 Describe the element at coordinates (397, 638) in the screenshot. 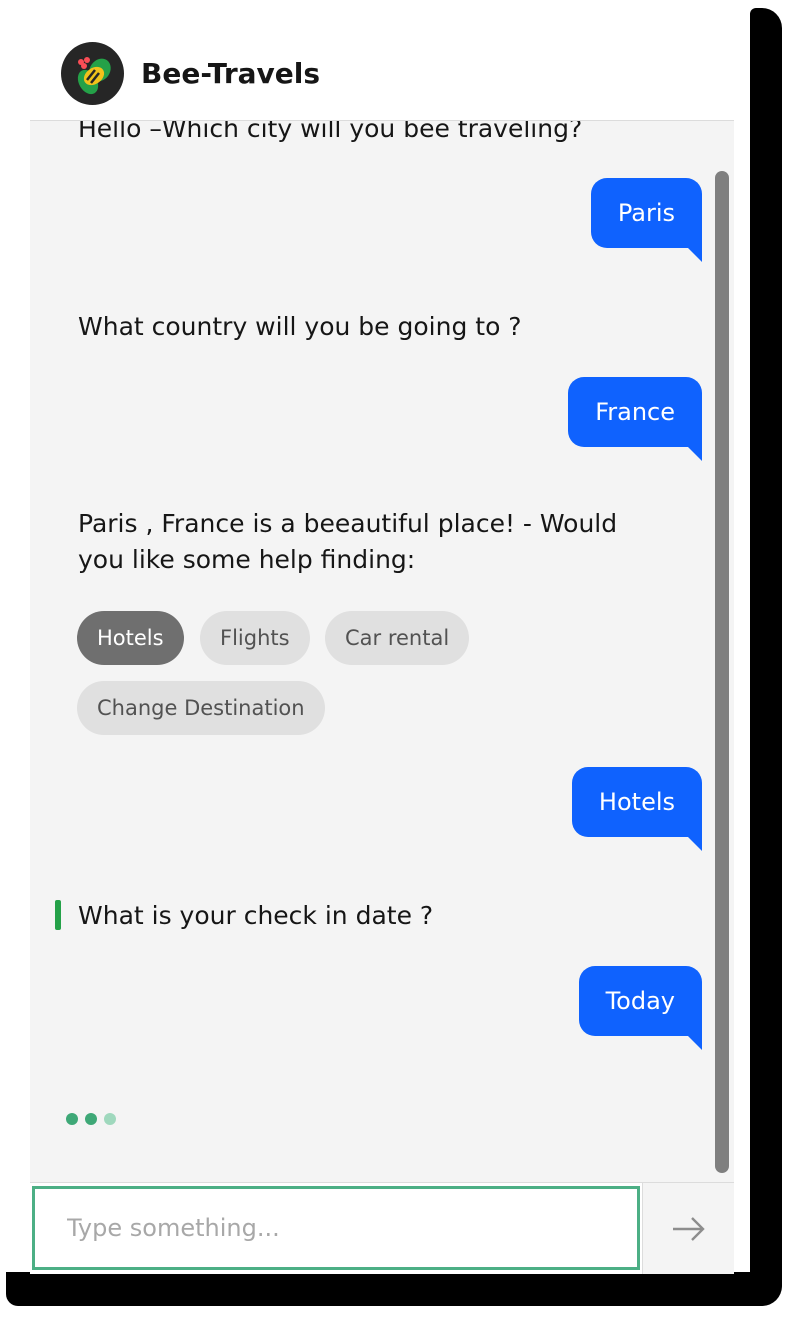

I see `option-car-rental: Car rental` at that location.